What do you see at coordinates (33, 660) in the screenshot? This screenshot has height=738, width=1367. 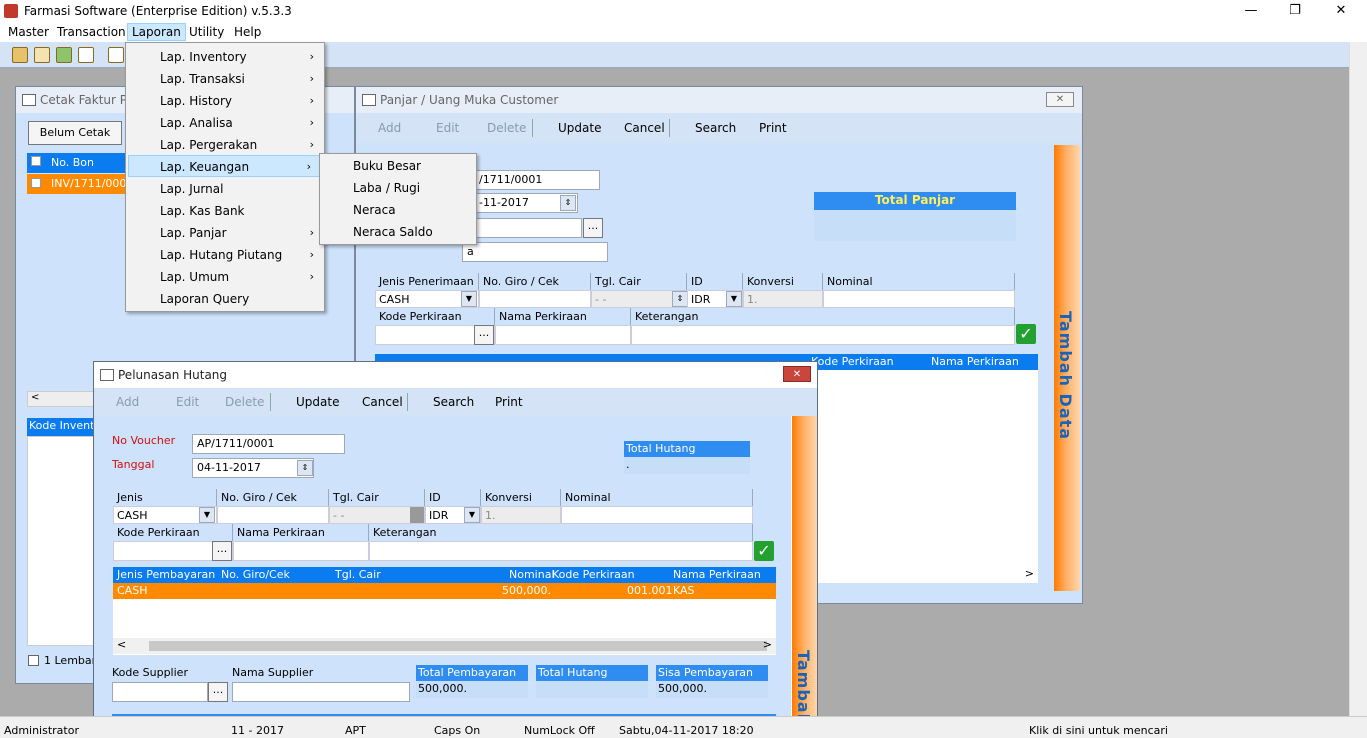 I see `lembar-checkbox` at bounding box center [33, 660].